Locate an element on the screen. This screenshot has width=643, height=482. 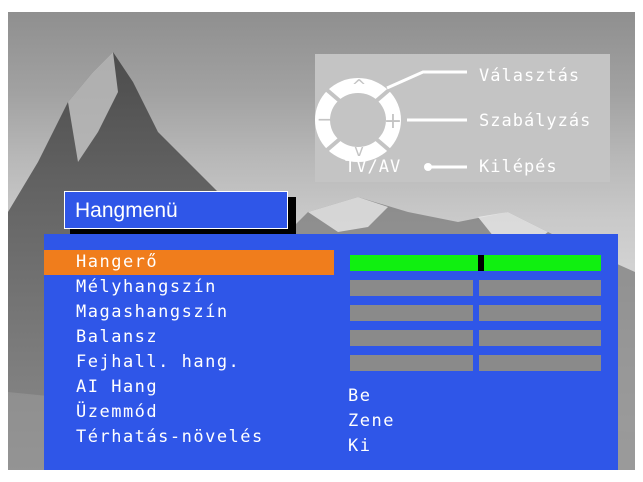
dpad-right-symbol: + is located at coordinates (393, 121).